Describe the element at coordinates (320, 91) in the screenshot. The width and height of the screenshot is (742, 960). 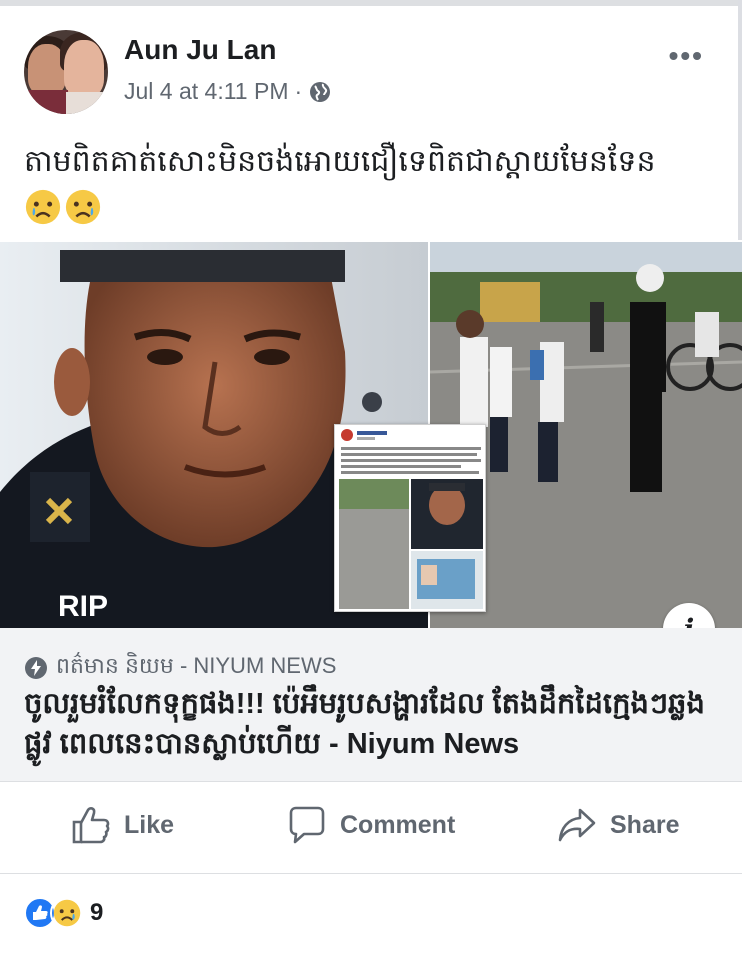
I see `globe-icon` at that location.